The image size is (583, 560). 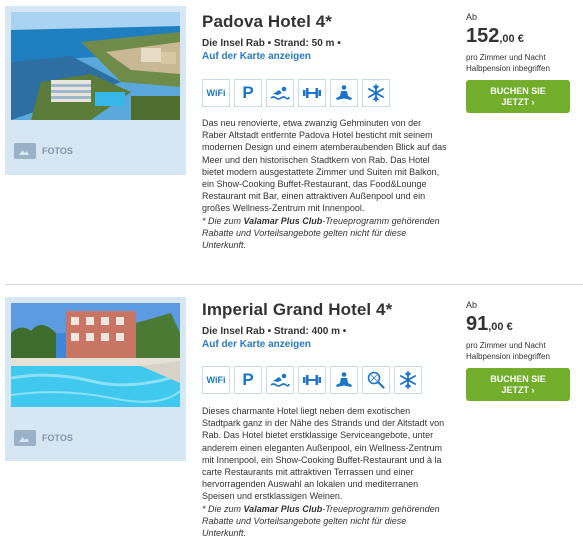 What do you see at coordinates (307, 331) in the screenshot?
I see `hotel-beach-distance: Strand: 400 m` at bounding box center [307, 331].